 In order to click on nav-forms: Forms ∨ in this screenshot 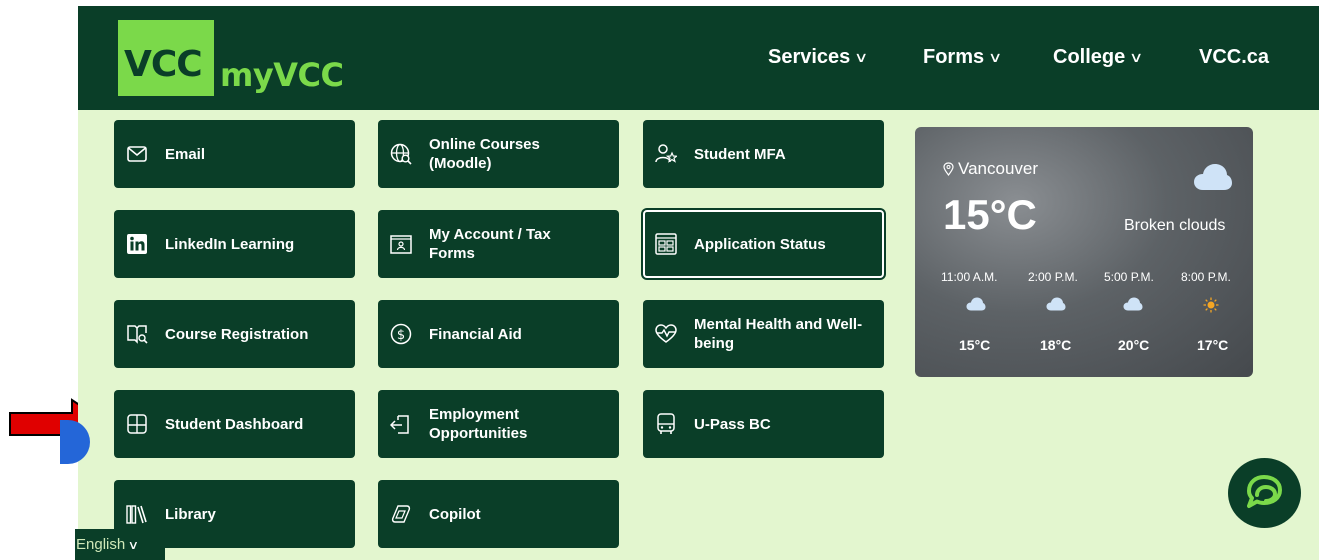, I will do `click(963, 57)`.